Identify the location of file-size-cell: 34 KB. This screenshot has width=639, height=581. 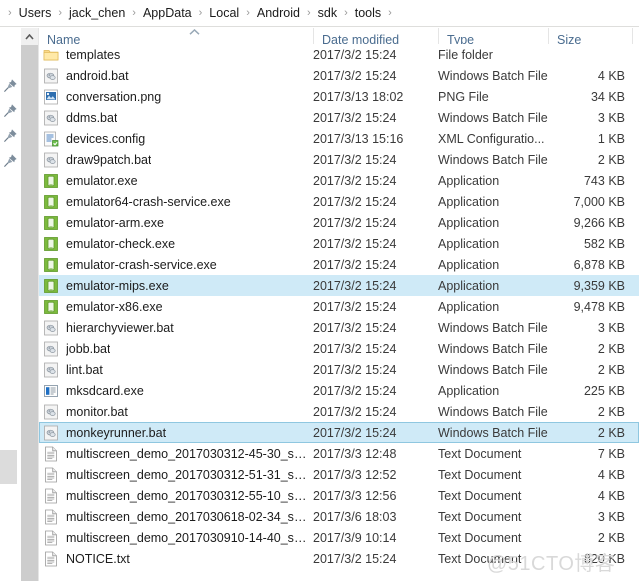
(590, 96).